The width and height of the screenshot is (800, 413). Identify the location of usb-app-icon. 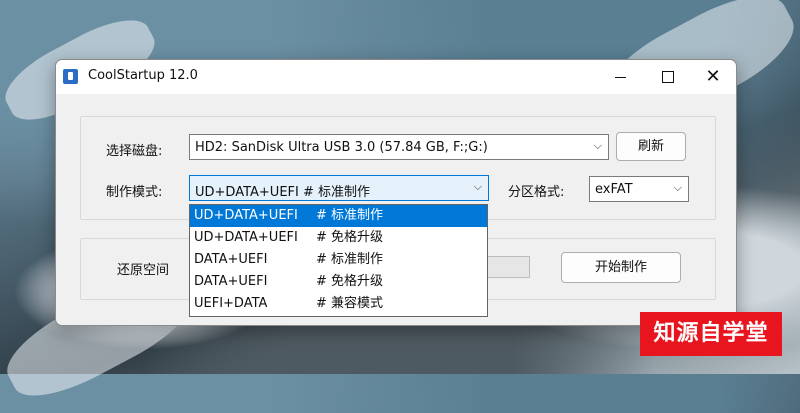
(70, 76).